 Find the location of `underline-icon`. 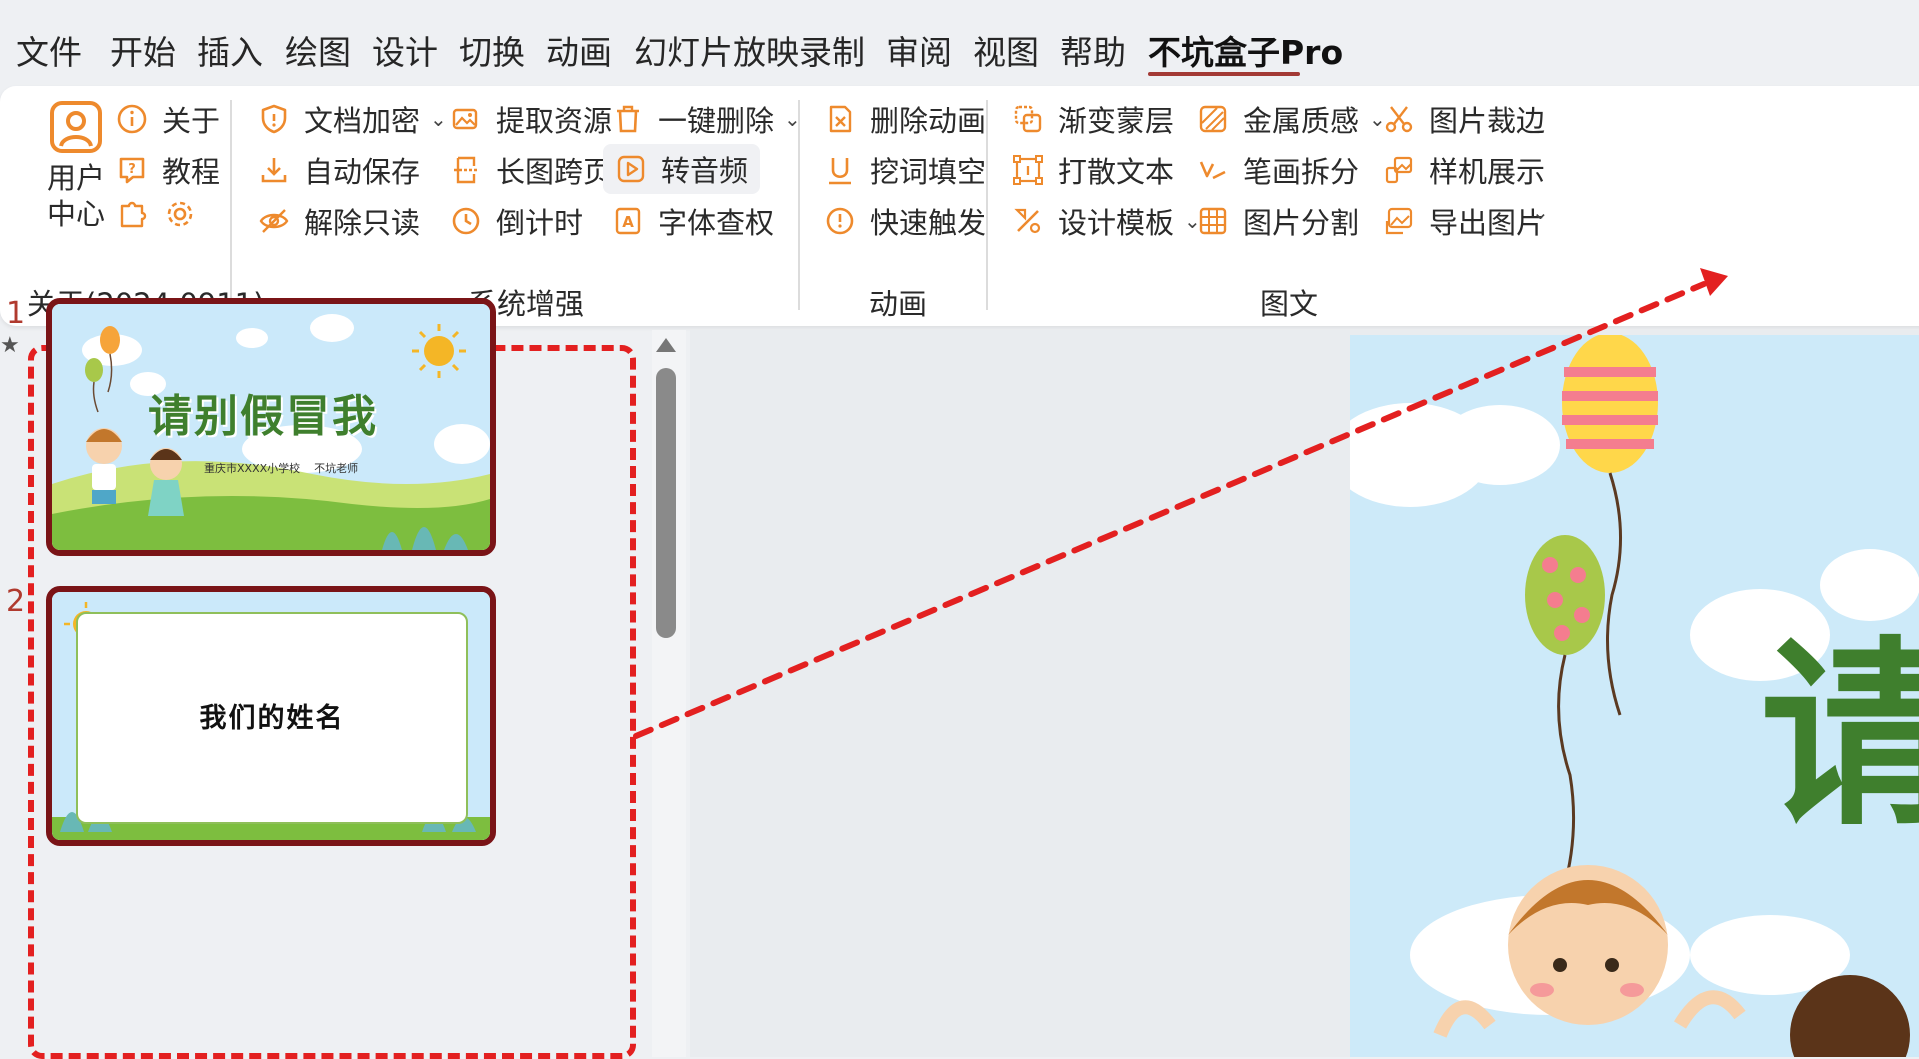

underline-icon is located at coordinates (840, 171).